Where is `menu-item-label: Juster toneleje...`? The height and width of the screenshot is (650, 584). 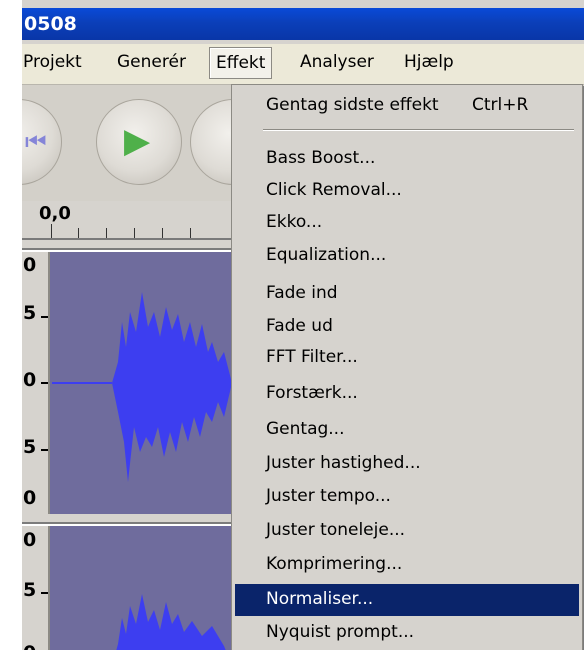 menu-item-label: Juster toneleje... is located at coordinates (336, 530).